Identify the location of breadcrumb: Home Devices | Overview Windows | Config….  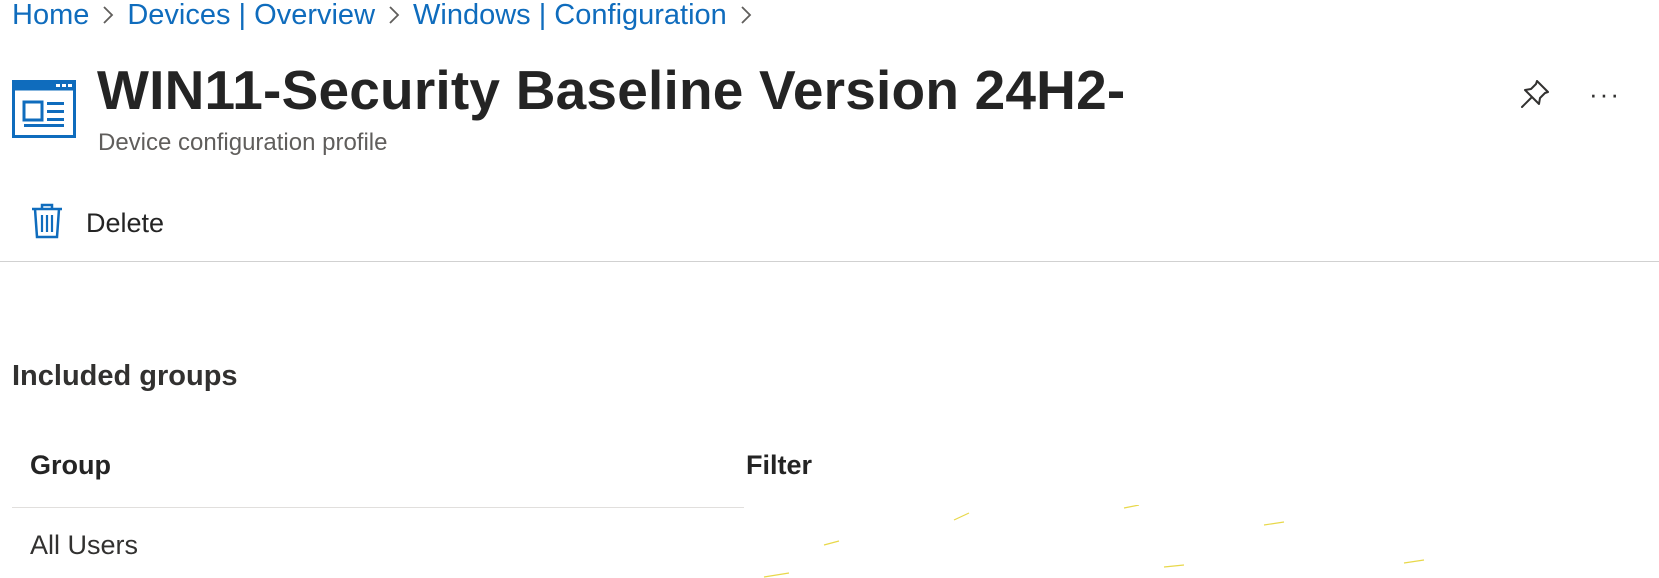
(388, 16).